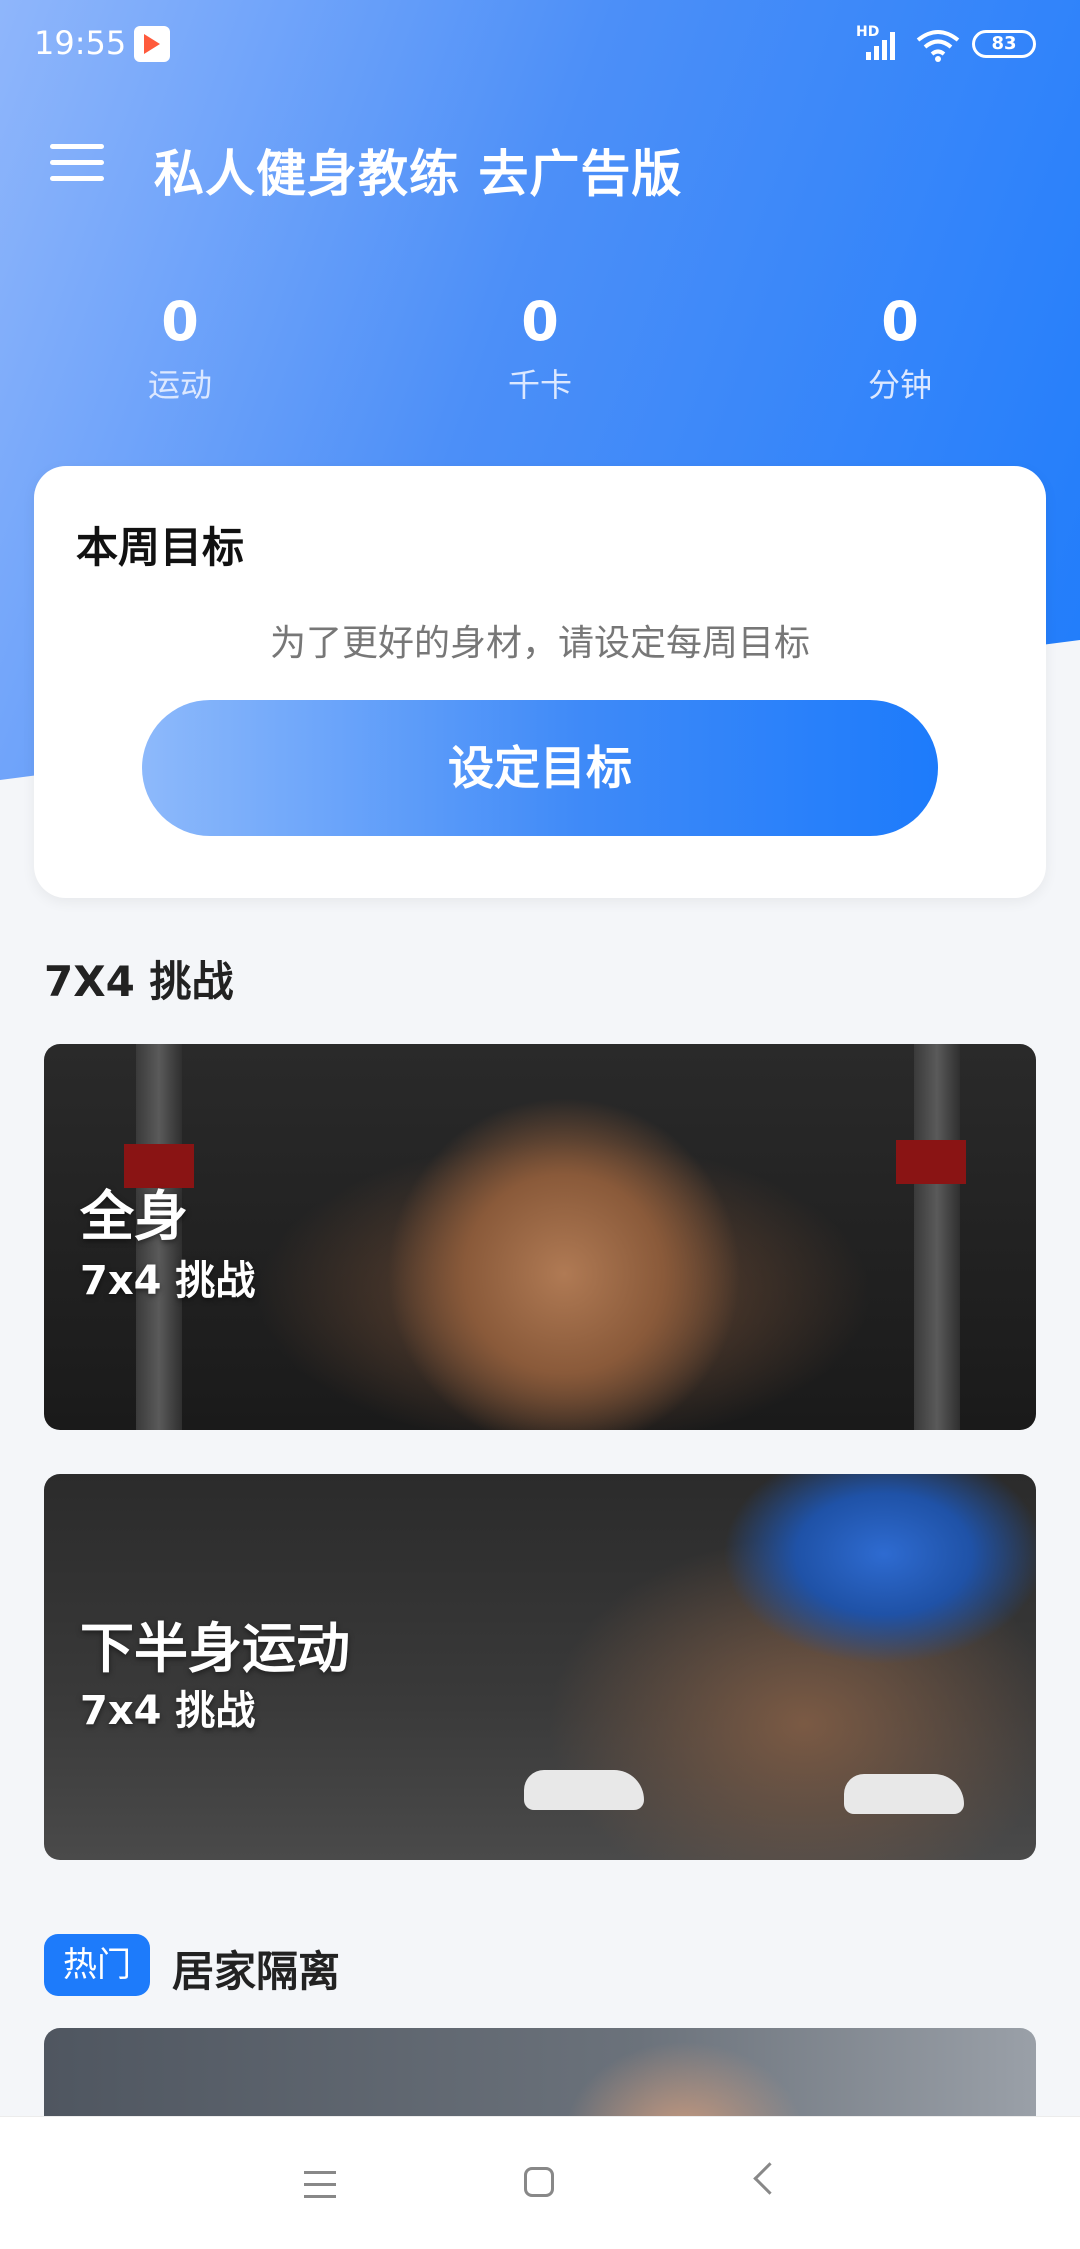 The image size is (1080, 2249). Describe the element at coordinates (74, 165) in the screenshot. I see `menu-icon` at that location.